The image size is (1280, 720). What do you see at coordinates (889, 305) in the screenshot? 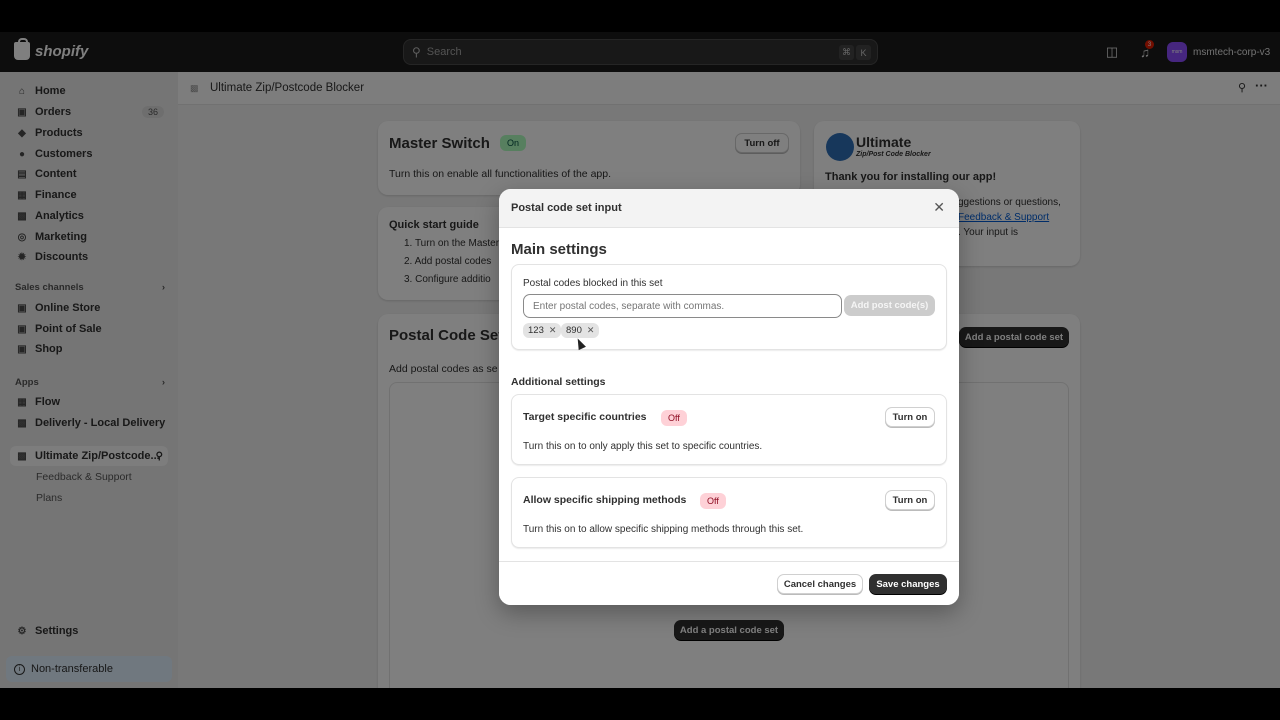
I see `add-post-codes-button: Add post code(s)` at bounding box center [889, 305].